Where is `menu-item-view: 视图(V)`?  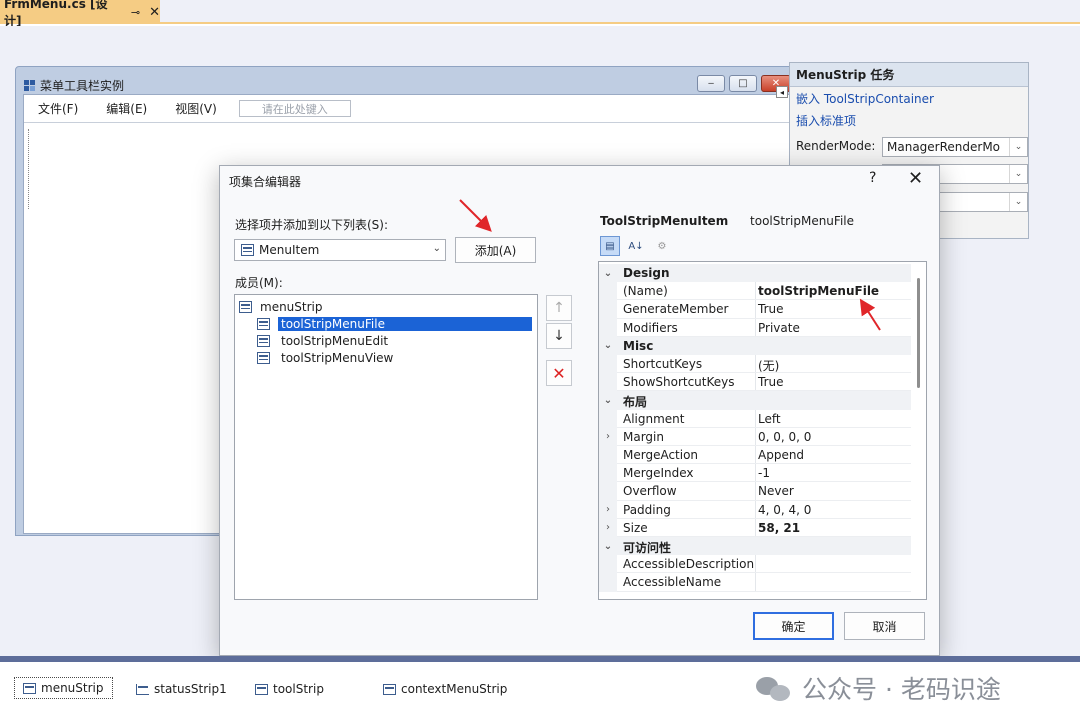 menu-item-view: 视图(V) is located at coordinates (196, 108).